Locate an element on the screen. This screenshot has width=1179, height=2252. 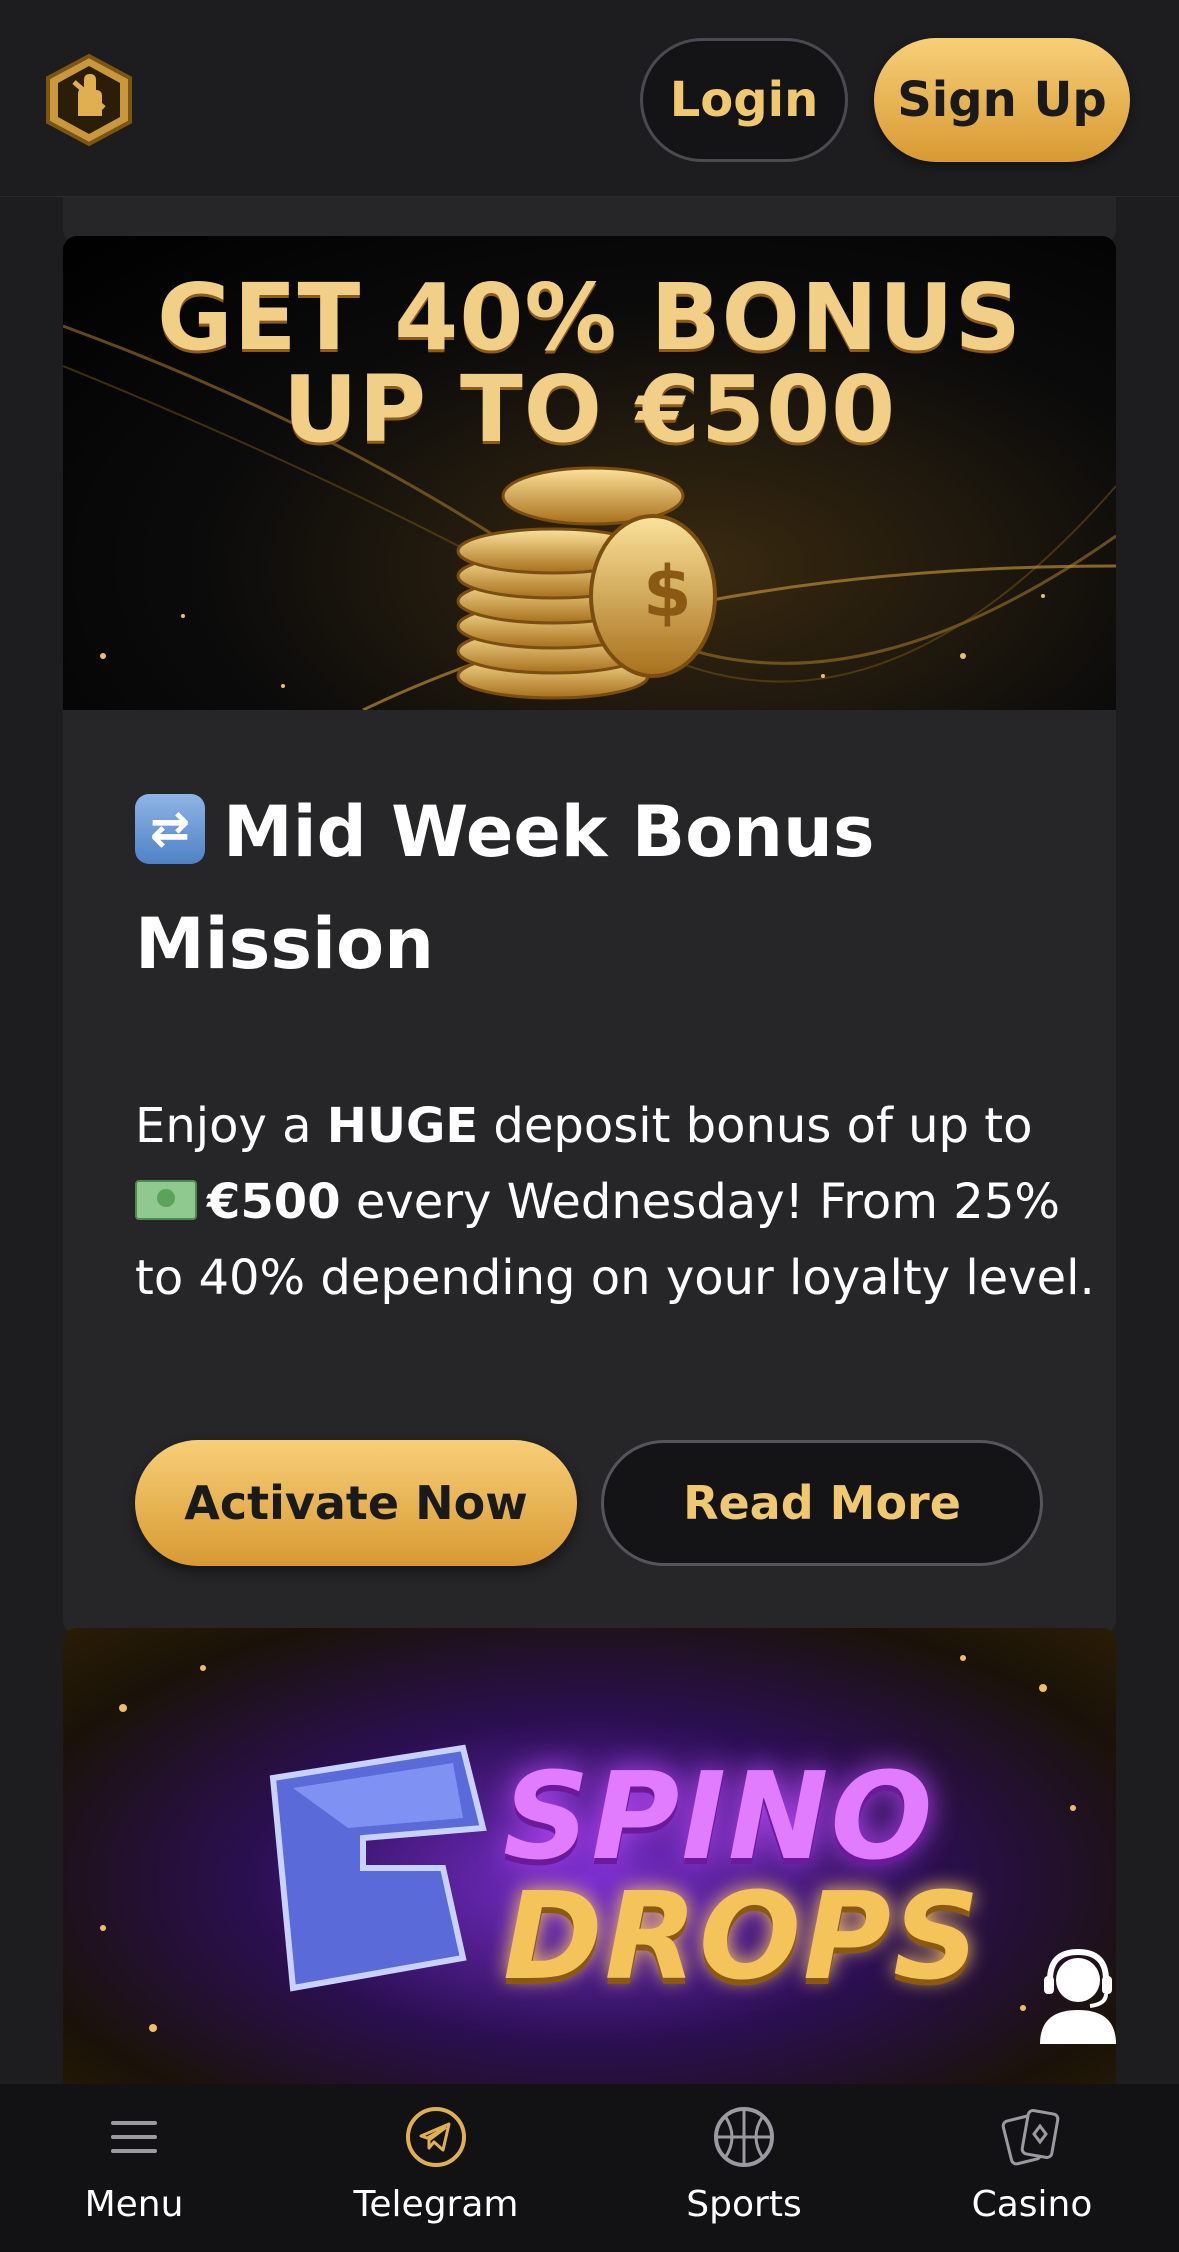
telegram-icon is located at coordinates (436, 2137).